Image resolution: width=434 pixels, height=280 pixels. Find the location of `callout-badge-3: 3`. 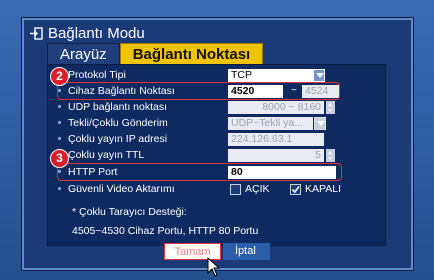

callout-badge-3: 3 is located at coordinates (59, 158).